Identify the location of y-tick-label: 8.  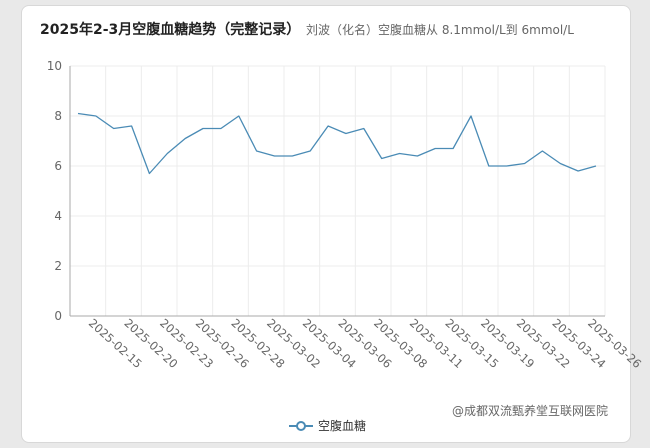
(58, 116).